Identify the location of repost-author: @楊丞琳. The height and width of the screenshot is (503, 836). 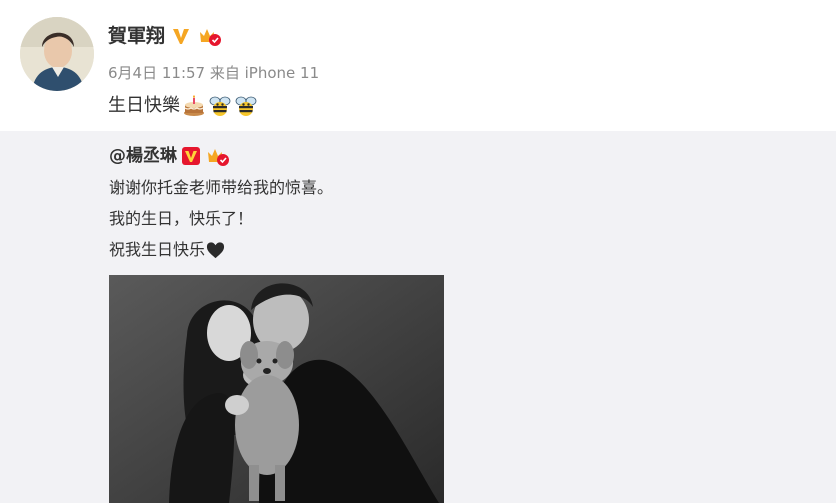
(170, 156).